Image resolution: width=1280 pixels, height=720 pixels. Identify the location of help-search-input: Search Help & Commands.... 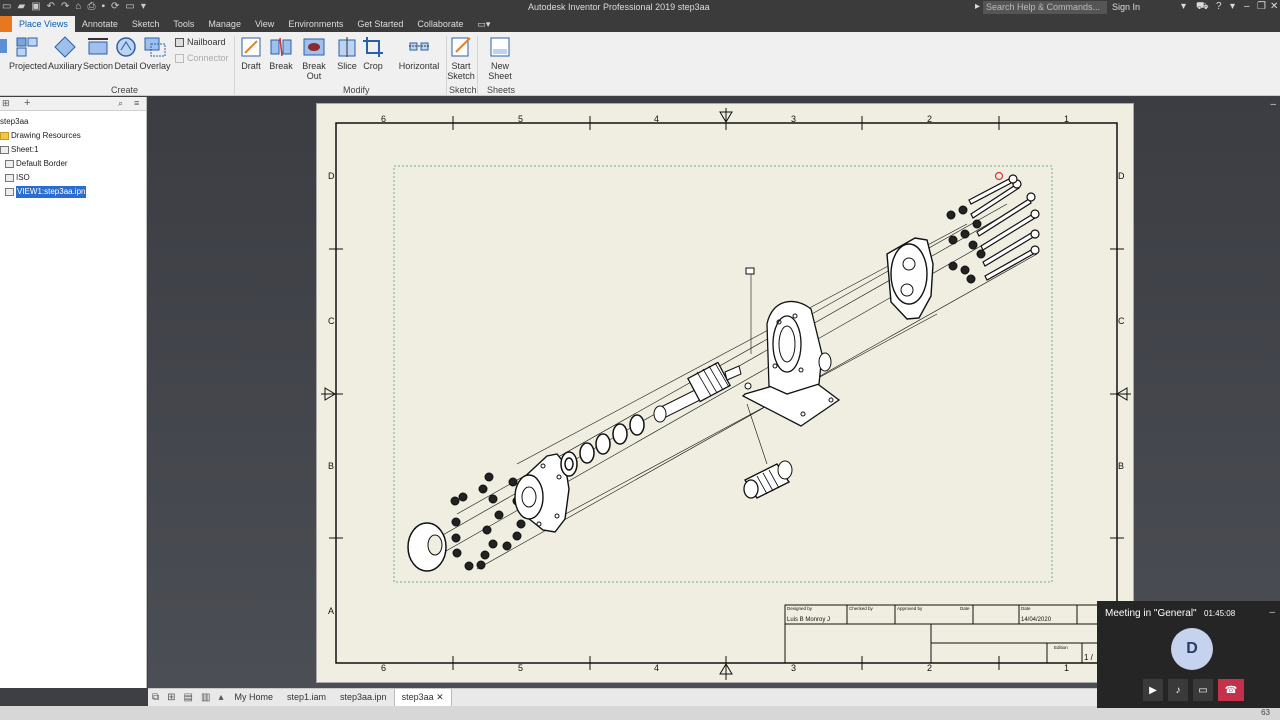
(1045, 7).